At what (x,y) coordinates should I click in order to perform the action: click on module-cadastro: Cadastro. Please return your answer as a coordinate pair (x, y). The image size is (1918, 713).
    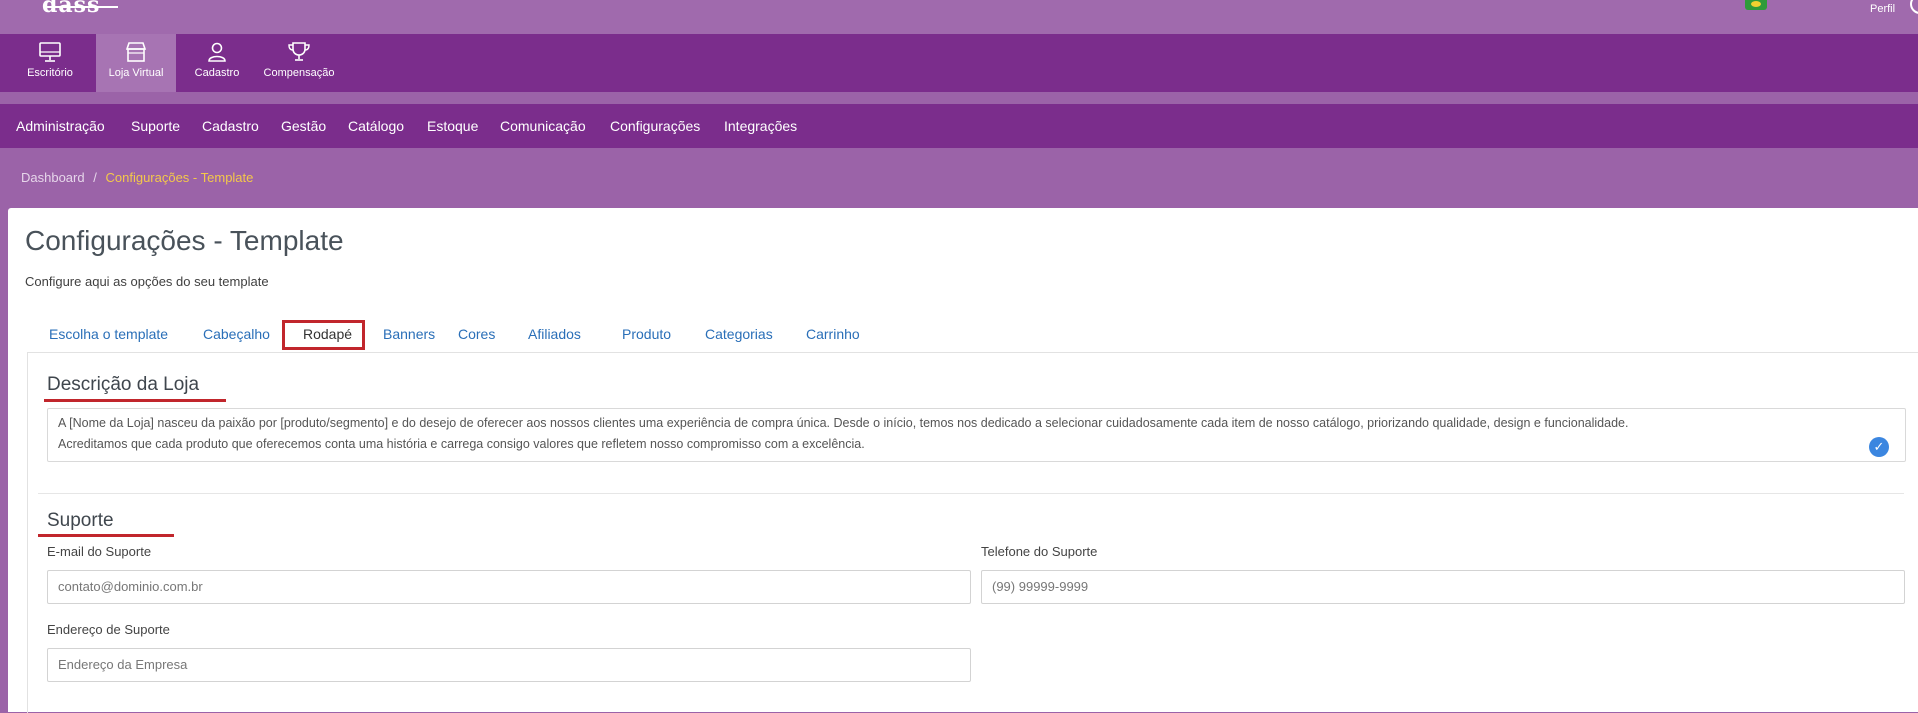
    Looking at the image, I should click on (217, 63).